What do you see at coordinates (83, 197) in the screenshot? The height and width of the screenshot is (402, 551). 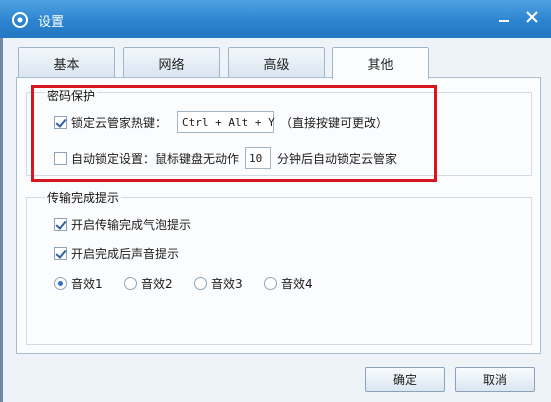 I see `transfer-notify-title: 传输完成提示` at bounding box center [83, 197].